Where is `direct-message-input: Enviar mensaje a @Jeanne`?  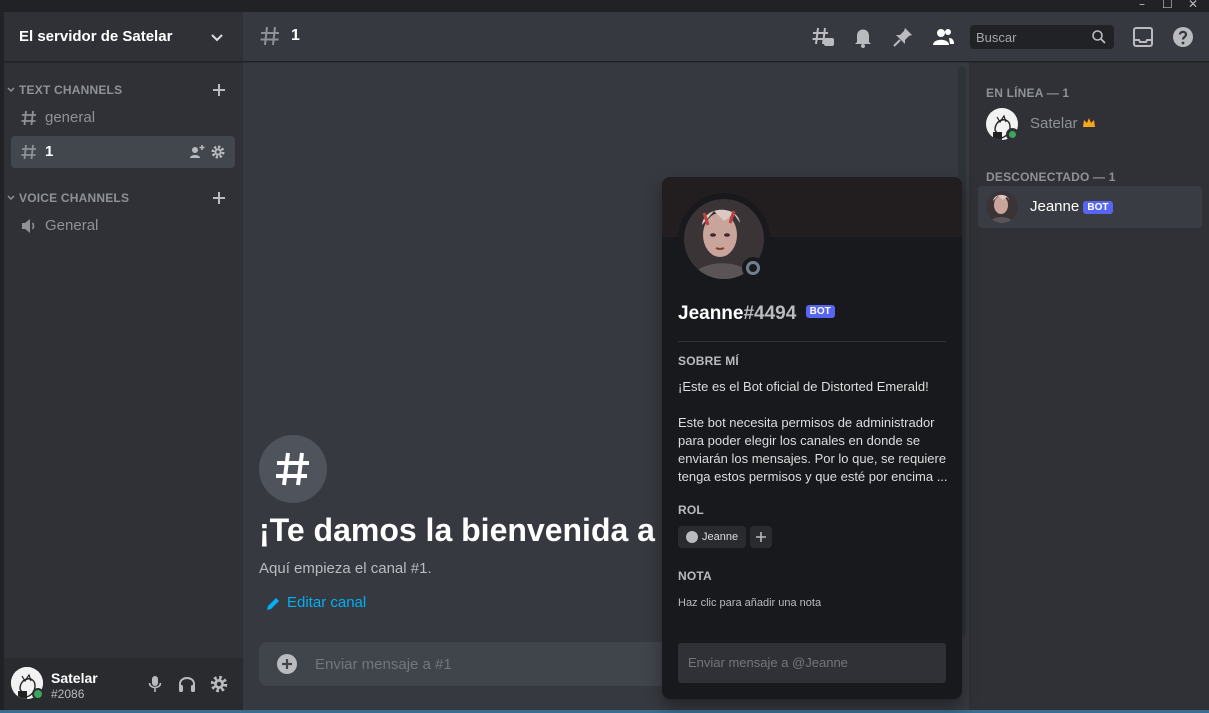
direct-message-input: Enviar mensaje a @Jeanne is located at coordinates (812, 663).